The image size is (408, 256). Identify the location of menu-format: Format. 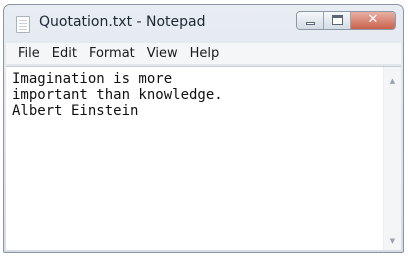
(112, 54).